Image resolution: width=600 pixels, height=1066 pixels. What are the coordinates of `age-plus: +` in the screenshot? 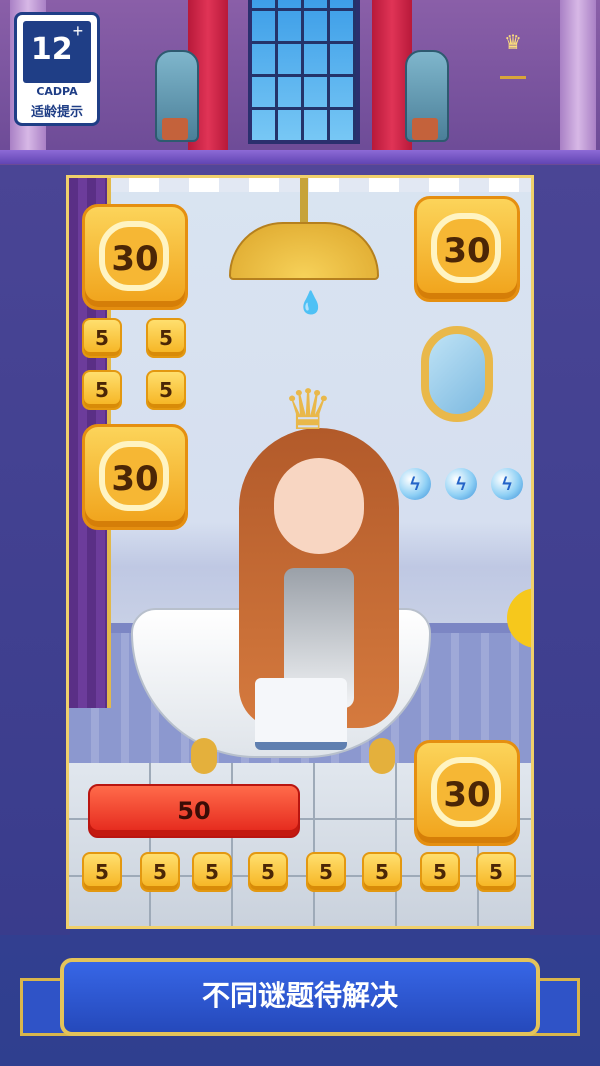 It's located at (78, 31).